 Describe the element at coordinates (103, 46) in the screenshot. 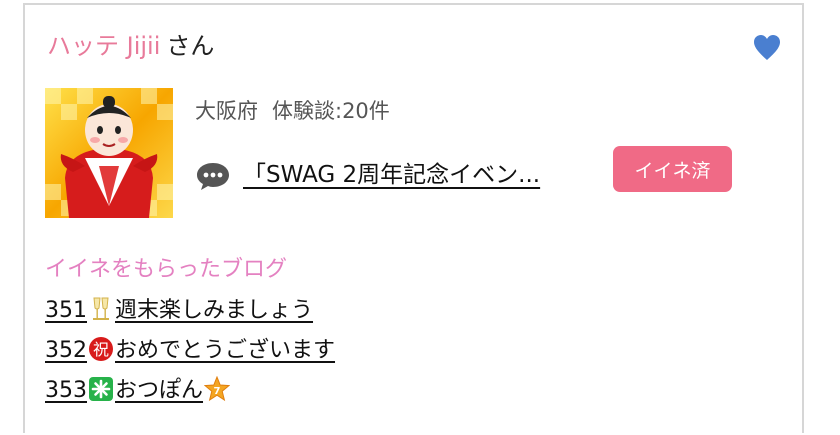

I see `user-name-link: ハッテ Jijii` at that location.